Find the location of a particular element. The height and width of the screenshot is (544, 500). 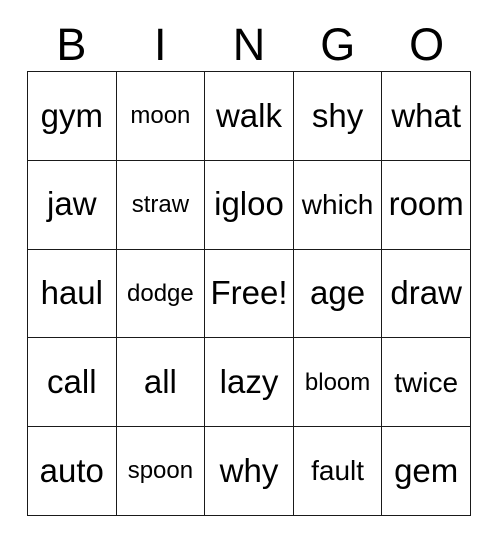

header-letter-label: I is located at coordinates (160, 44).